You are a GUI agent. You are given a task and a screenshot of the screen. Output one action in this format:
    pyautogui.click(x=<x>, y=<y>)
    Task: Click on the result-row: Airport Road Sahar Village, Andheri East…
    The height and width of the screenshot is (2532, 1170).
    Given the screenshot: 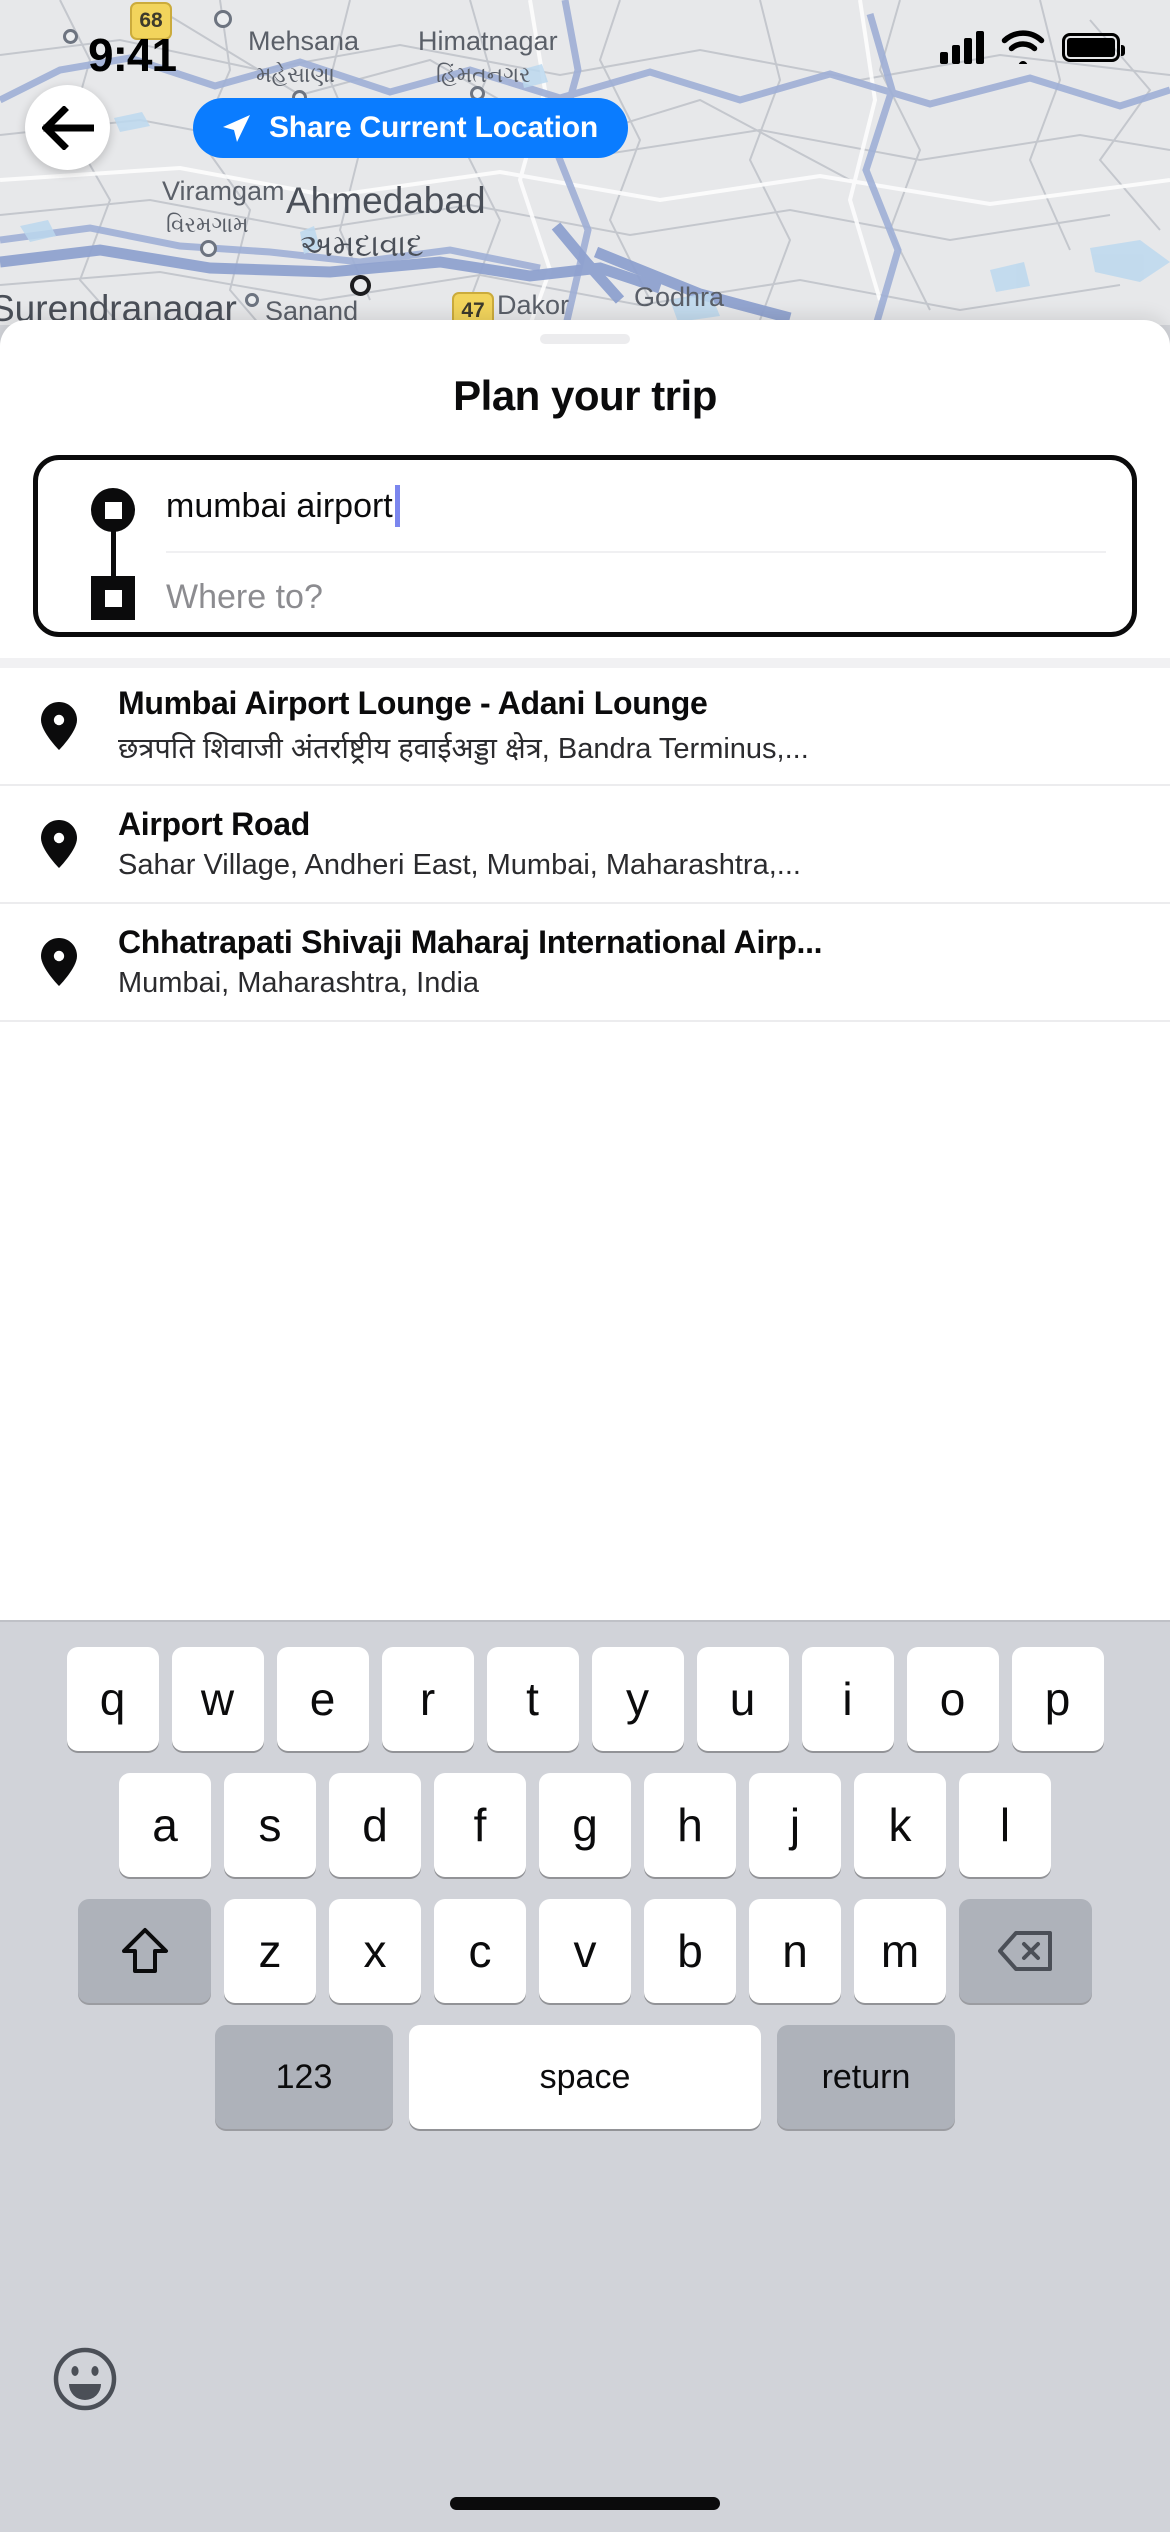 What is the action you would take?
    pyautogui.click(x=585, y=845)
    